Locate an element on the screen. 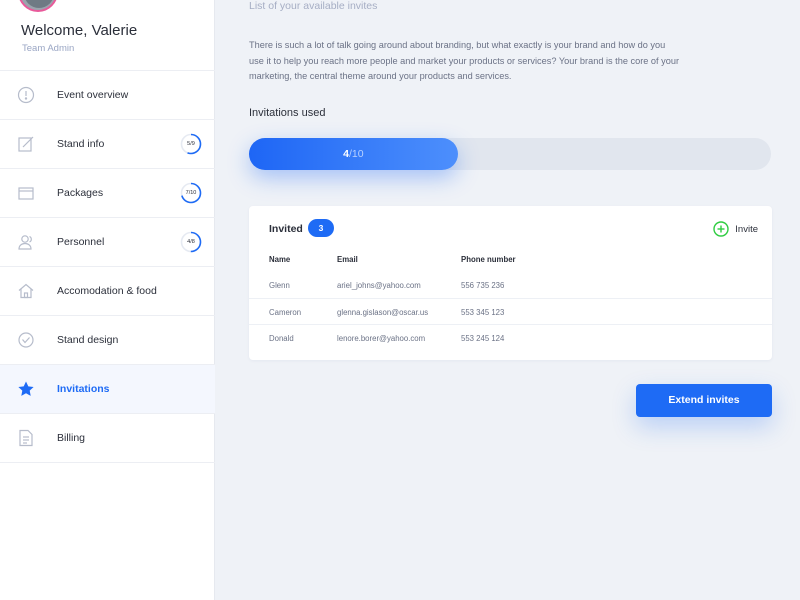 This screenshot has width=800, height=600. users-icon is located at coordinates (26, 242).